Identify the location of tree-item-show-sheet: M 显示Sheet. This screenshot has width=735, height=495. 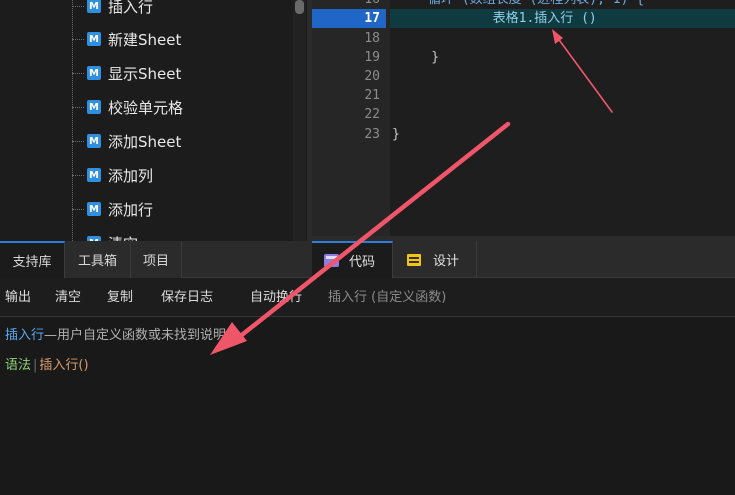
(126, 73).